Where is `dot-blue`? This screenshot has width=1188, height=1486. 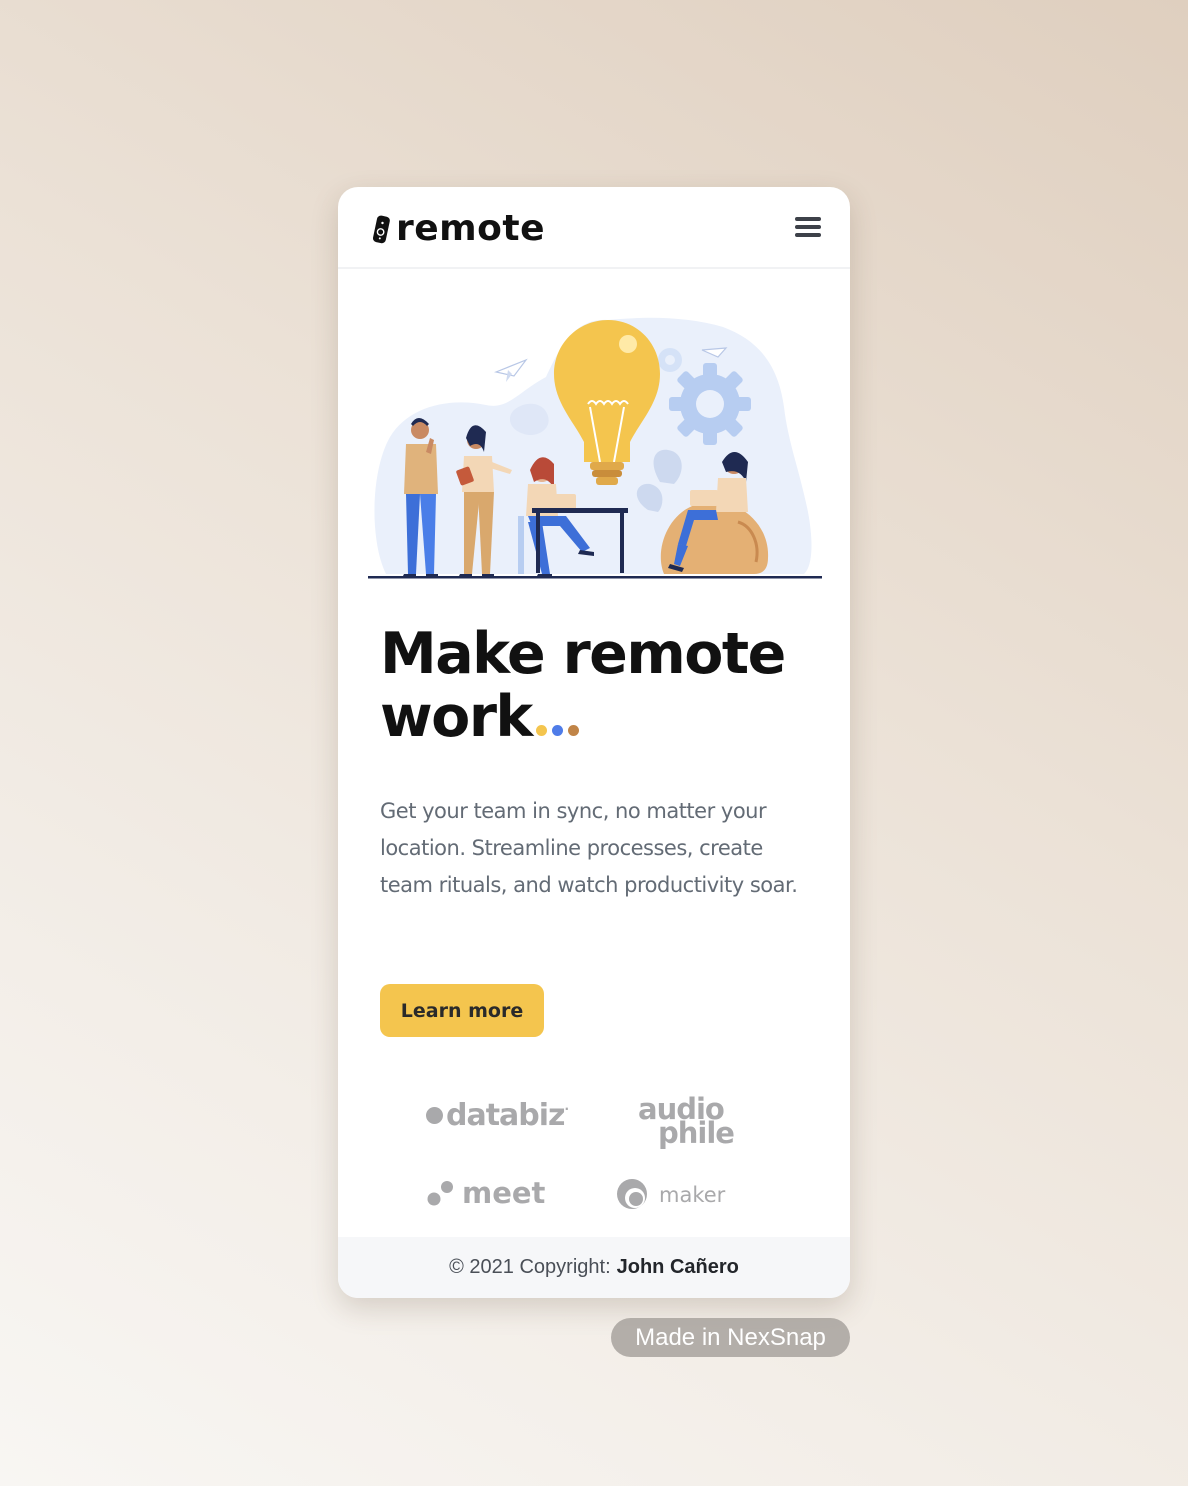
dot-blue is located at coordinates (557, 730).